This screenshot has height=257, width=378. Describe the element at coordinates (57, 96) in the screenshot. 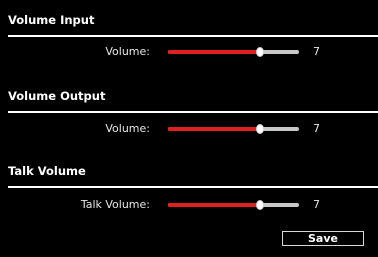

I see `section-title: Volume Output` at that location.